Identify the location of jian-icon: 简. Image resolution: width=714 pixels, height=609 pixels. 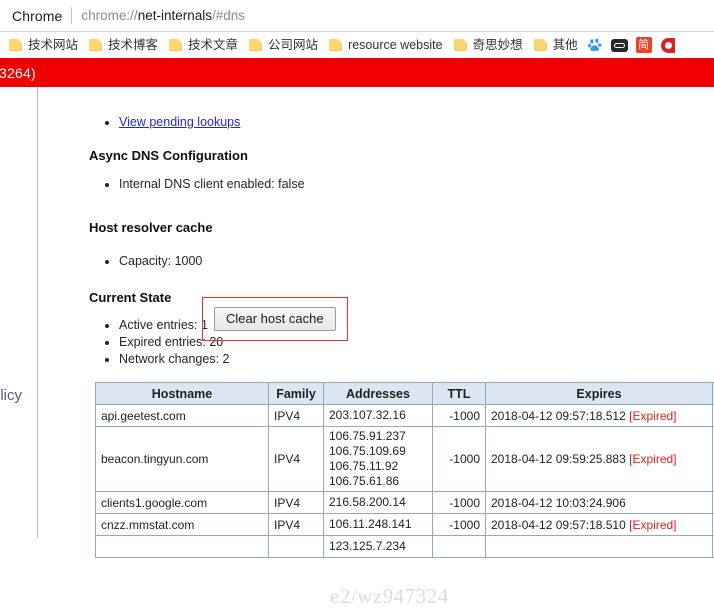
(644, 45).